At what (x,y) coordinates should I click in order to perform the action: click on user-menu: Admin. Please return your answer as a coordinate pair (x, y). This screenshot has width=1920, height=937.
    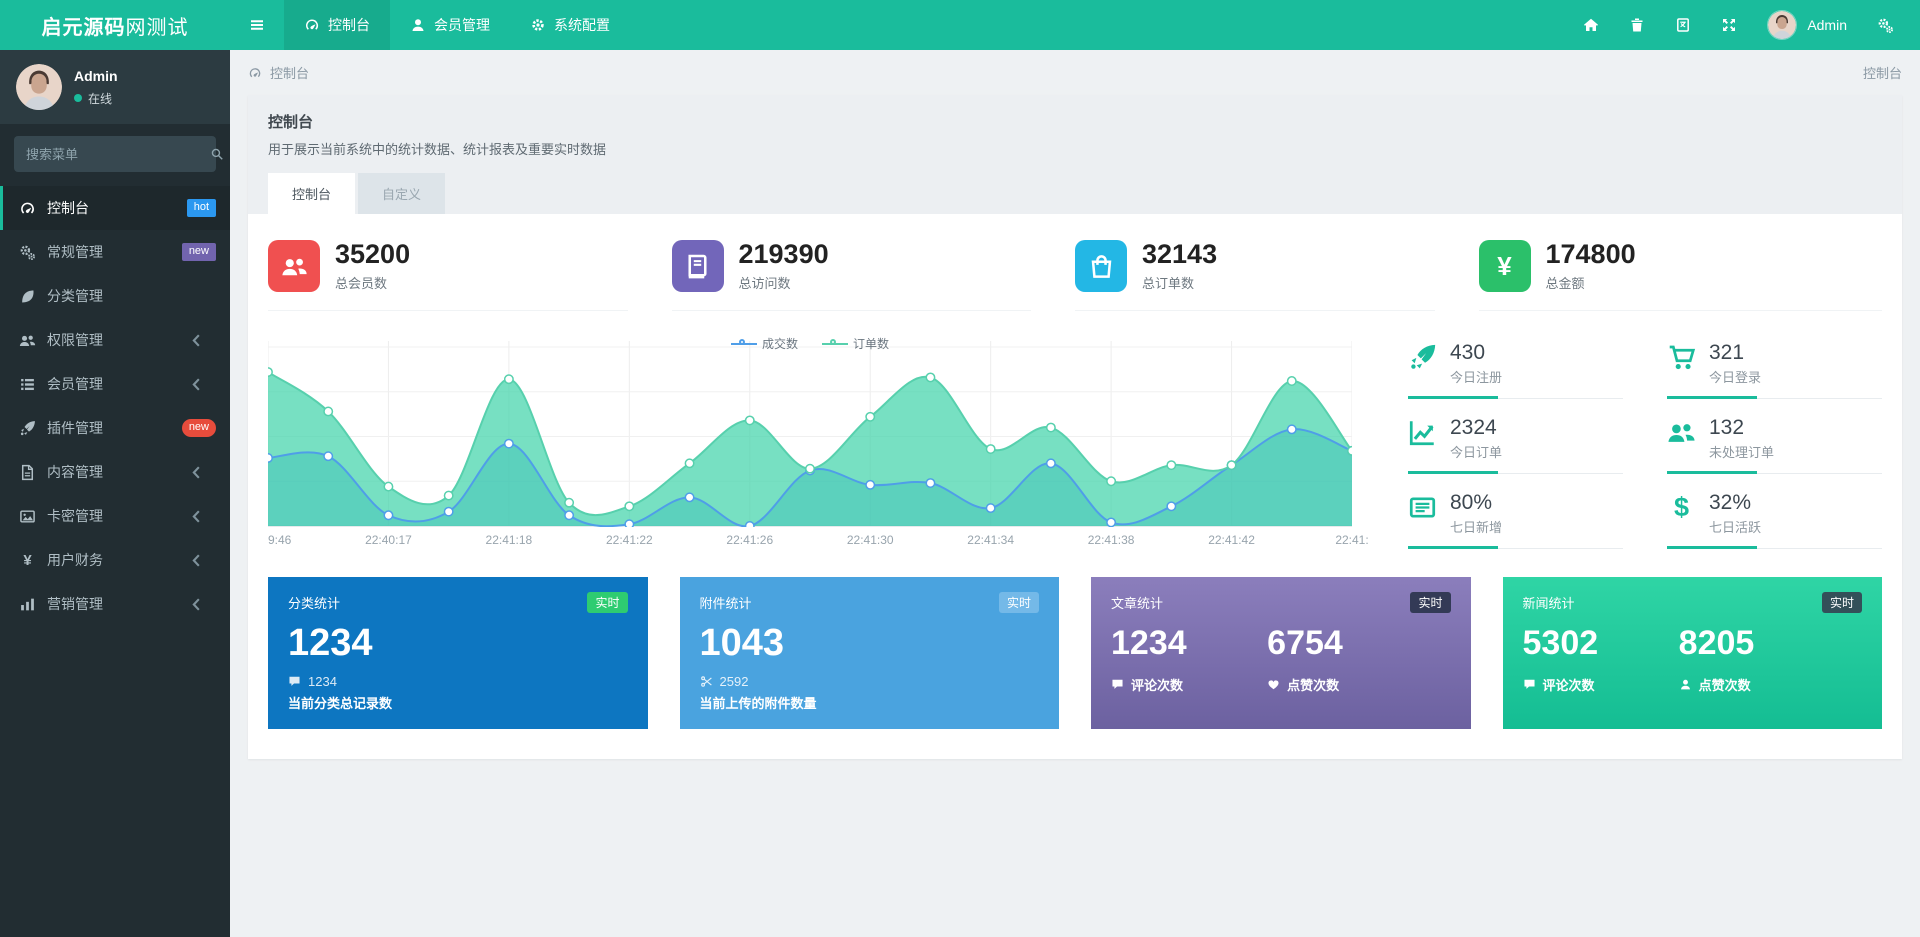
    Looking at the image, I should click on (1807, 25).